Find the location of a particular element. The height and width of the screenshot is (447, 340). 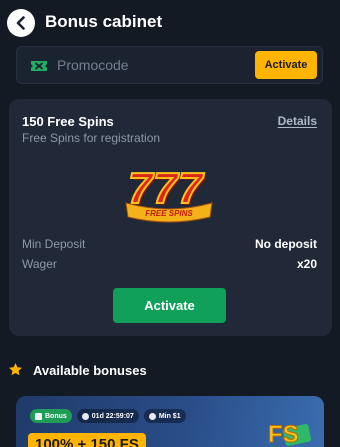

bonus-amount-badge: 100% + 150 FS is located at coordinates (87, 440).